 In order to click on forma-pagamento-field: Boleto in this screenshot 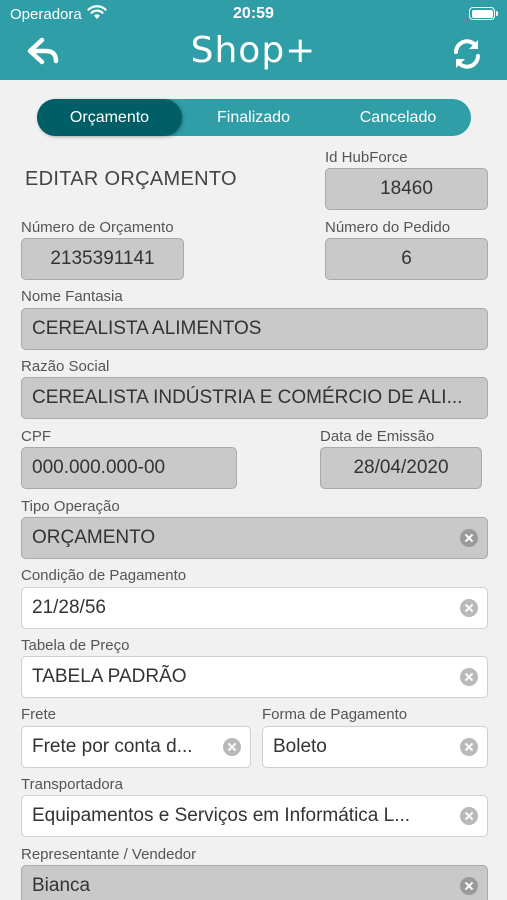, I will do `click(375, 747)`.